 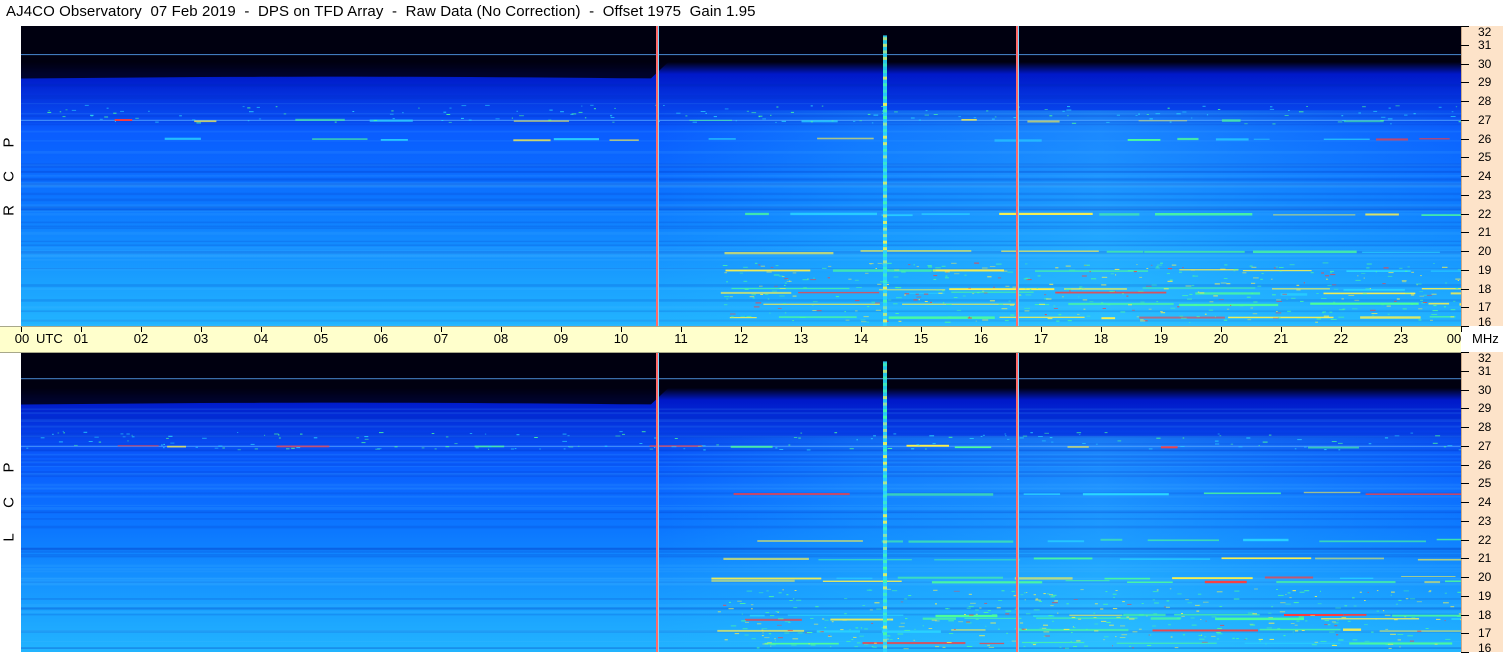 I want to click on polarization-letter: L, so click(x=9, y=537).